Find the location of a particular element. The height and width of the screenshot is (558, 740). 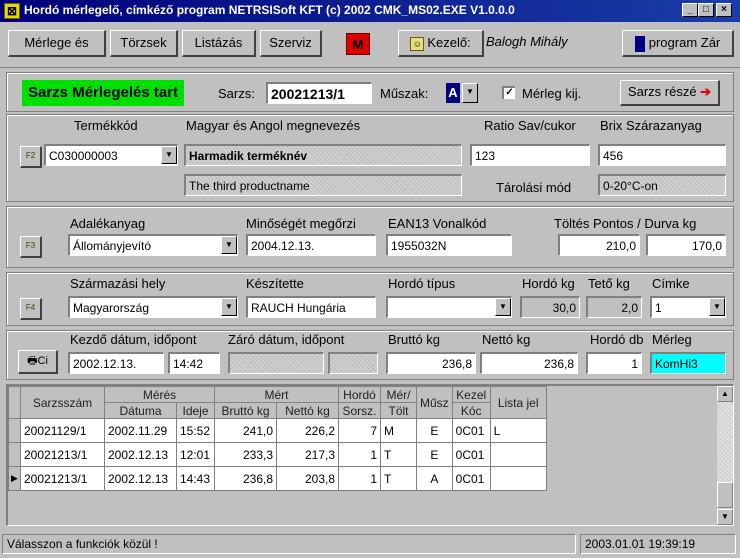

cell-filler is located at coordinates (591, 454).